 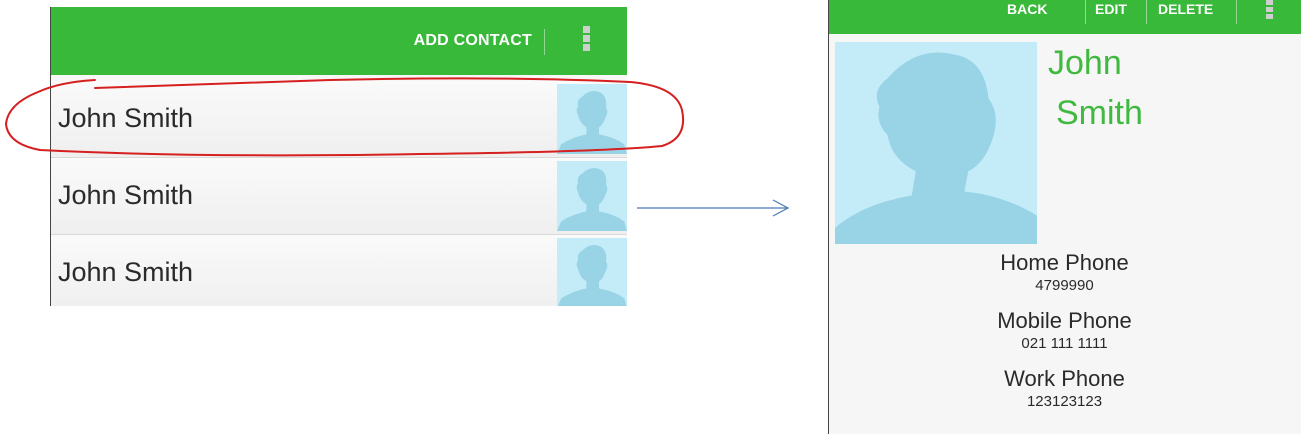 What do you see at coordinates (1064, 343) in the screenshot?
I see `mobile-phone-value: 021 111 1111` at bounding box center [1064, 343].